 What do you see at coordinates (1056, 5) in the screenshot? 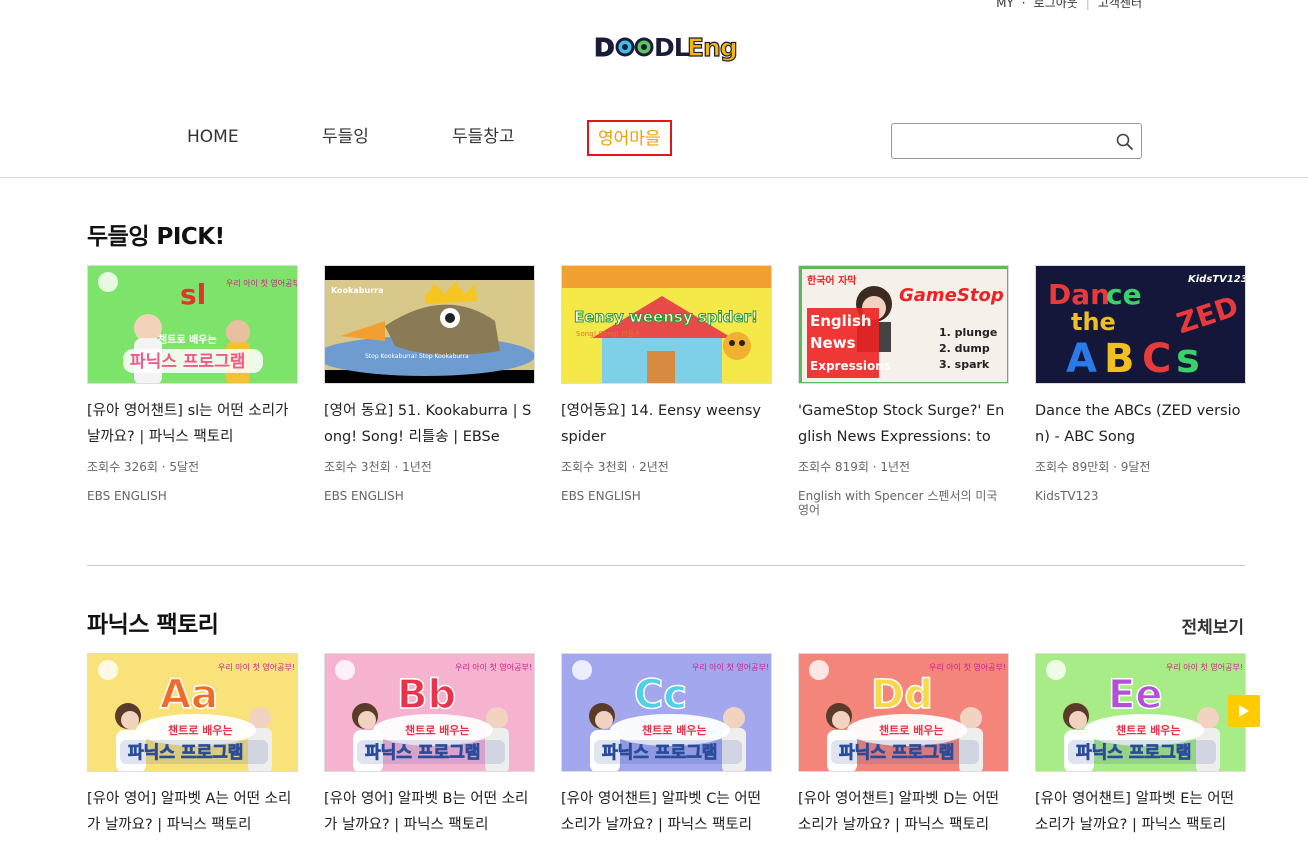
I see `logout-link: 로그아웃` at bounding box center [1056, 5].